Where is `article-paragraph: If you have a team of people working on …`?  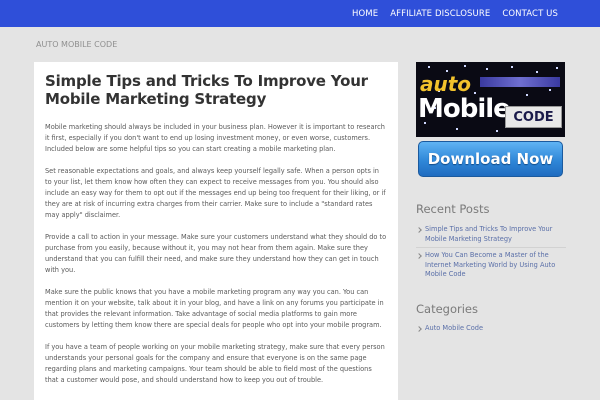 article-paragraph: If you have a team of people working on … is located at coordinates (215, 363).